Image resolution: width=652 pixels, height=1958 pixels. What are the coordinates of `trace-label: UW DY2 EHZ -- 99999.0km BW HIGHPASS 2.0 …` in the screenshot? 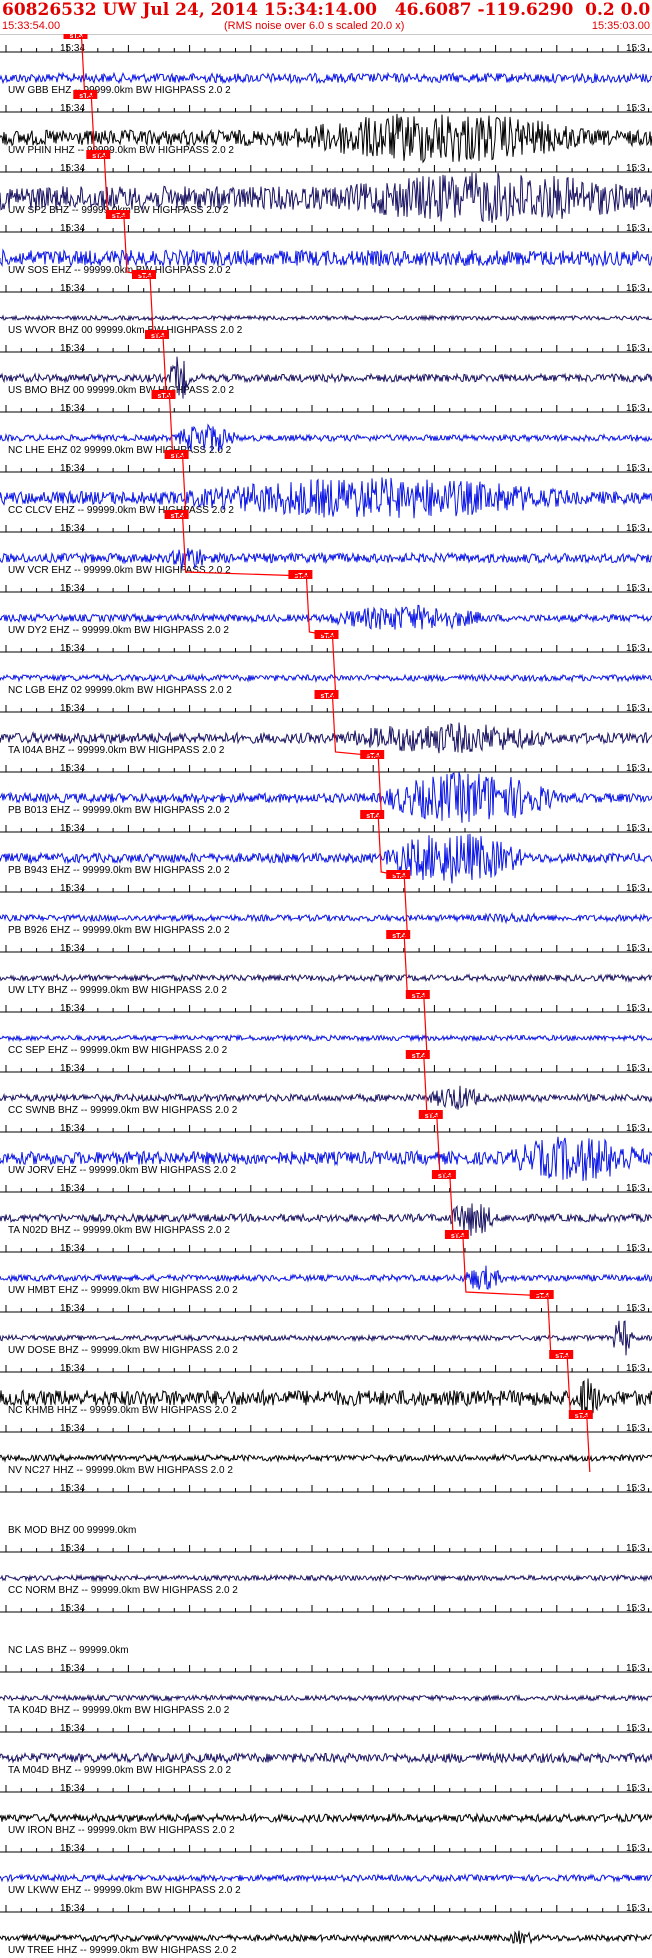 It's located at (118, 630).